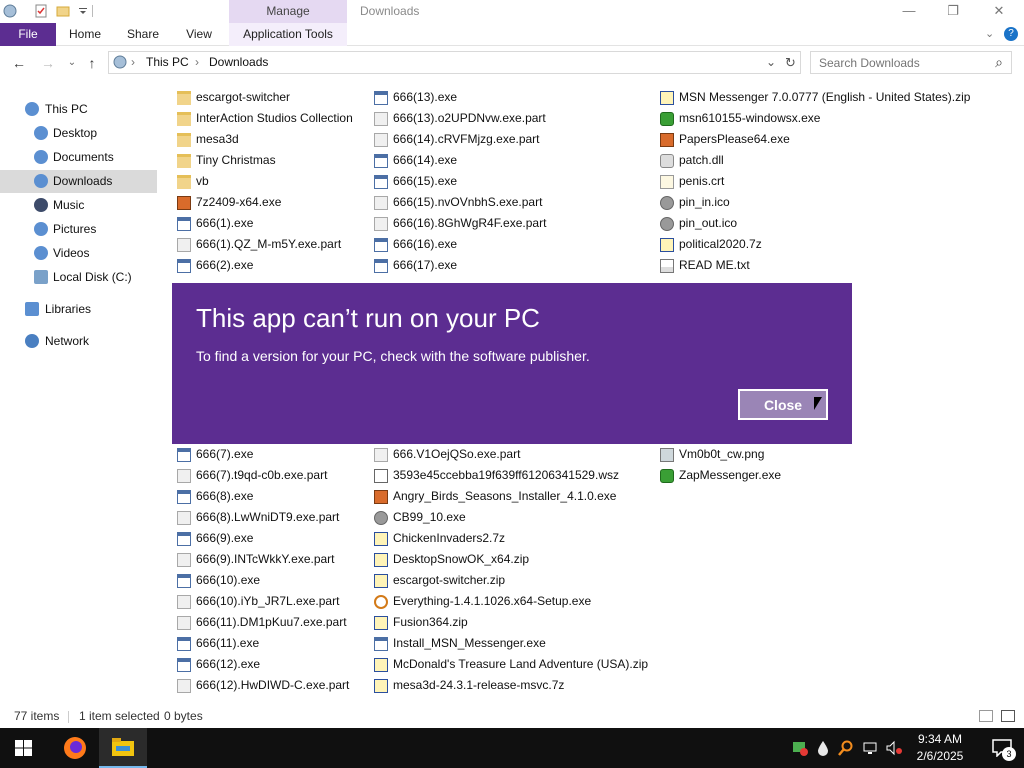 This screenshot has height=768, width=1024. Describe the element at coordinates (420, 517) in the screenshot. I see `file-item: CB99_10.exe` at that location.